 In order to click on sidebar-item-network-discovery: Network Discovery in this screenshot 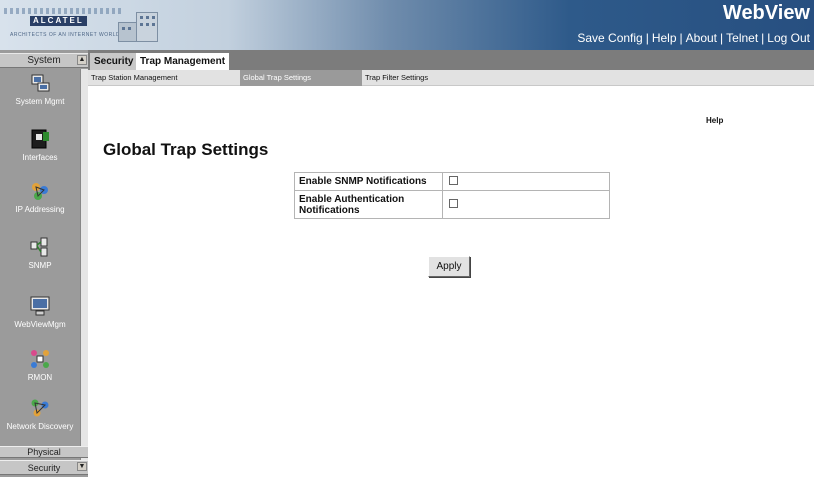, I will do `click(40, 414)`.